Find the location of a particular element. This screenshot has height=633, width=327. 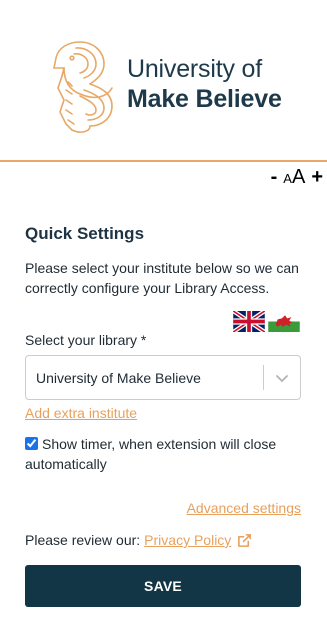

save-button: SAVE is located at coordinates (163, 586).